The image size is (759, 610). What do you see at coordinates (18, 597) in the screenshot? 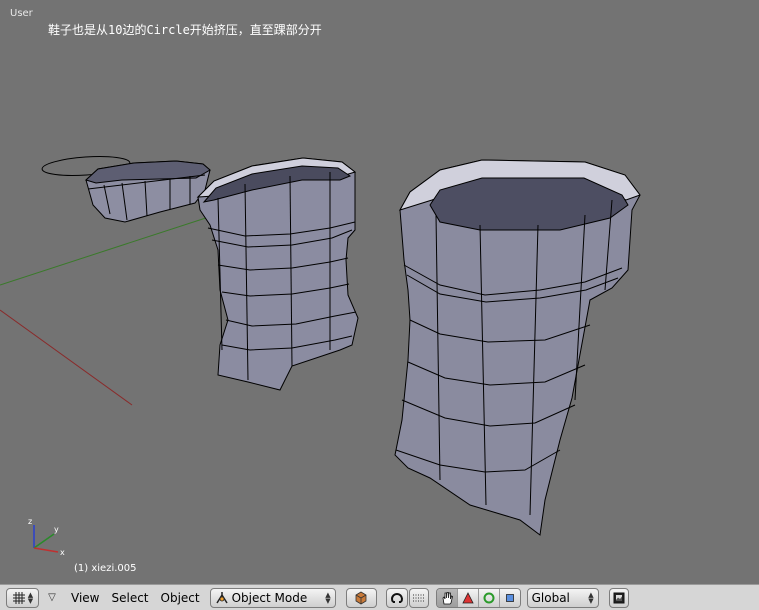
I see `grid-icon` at bounding box center [18, 597].